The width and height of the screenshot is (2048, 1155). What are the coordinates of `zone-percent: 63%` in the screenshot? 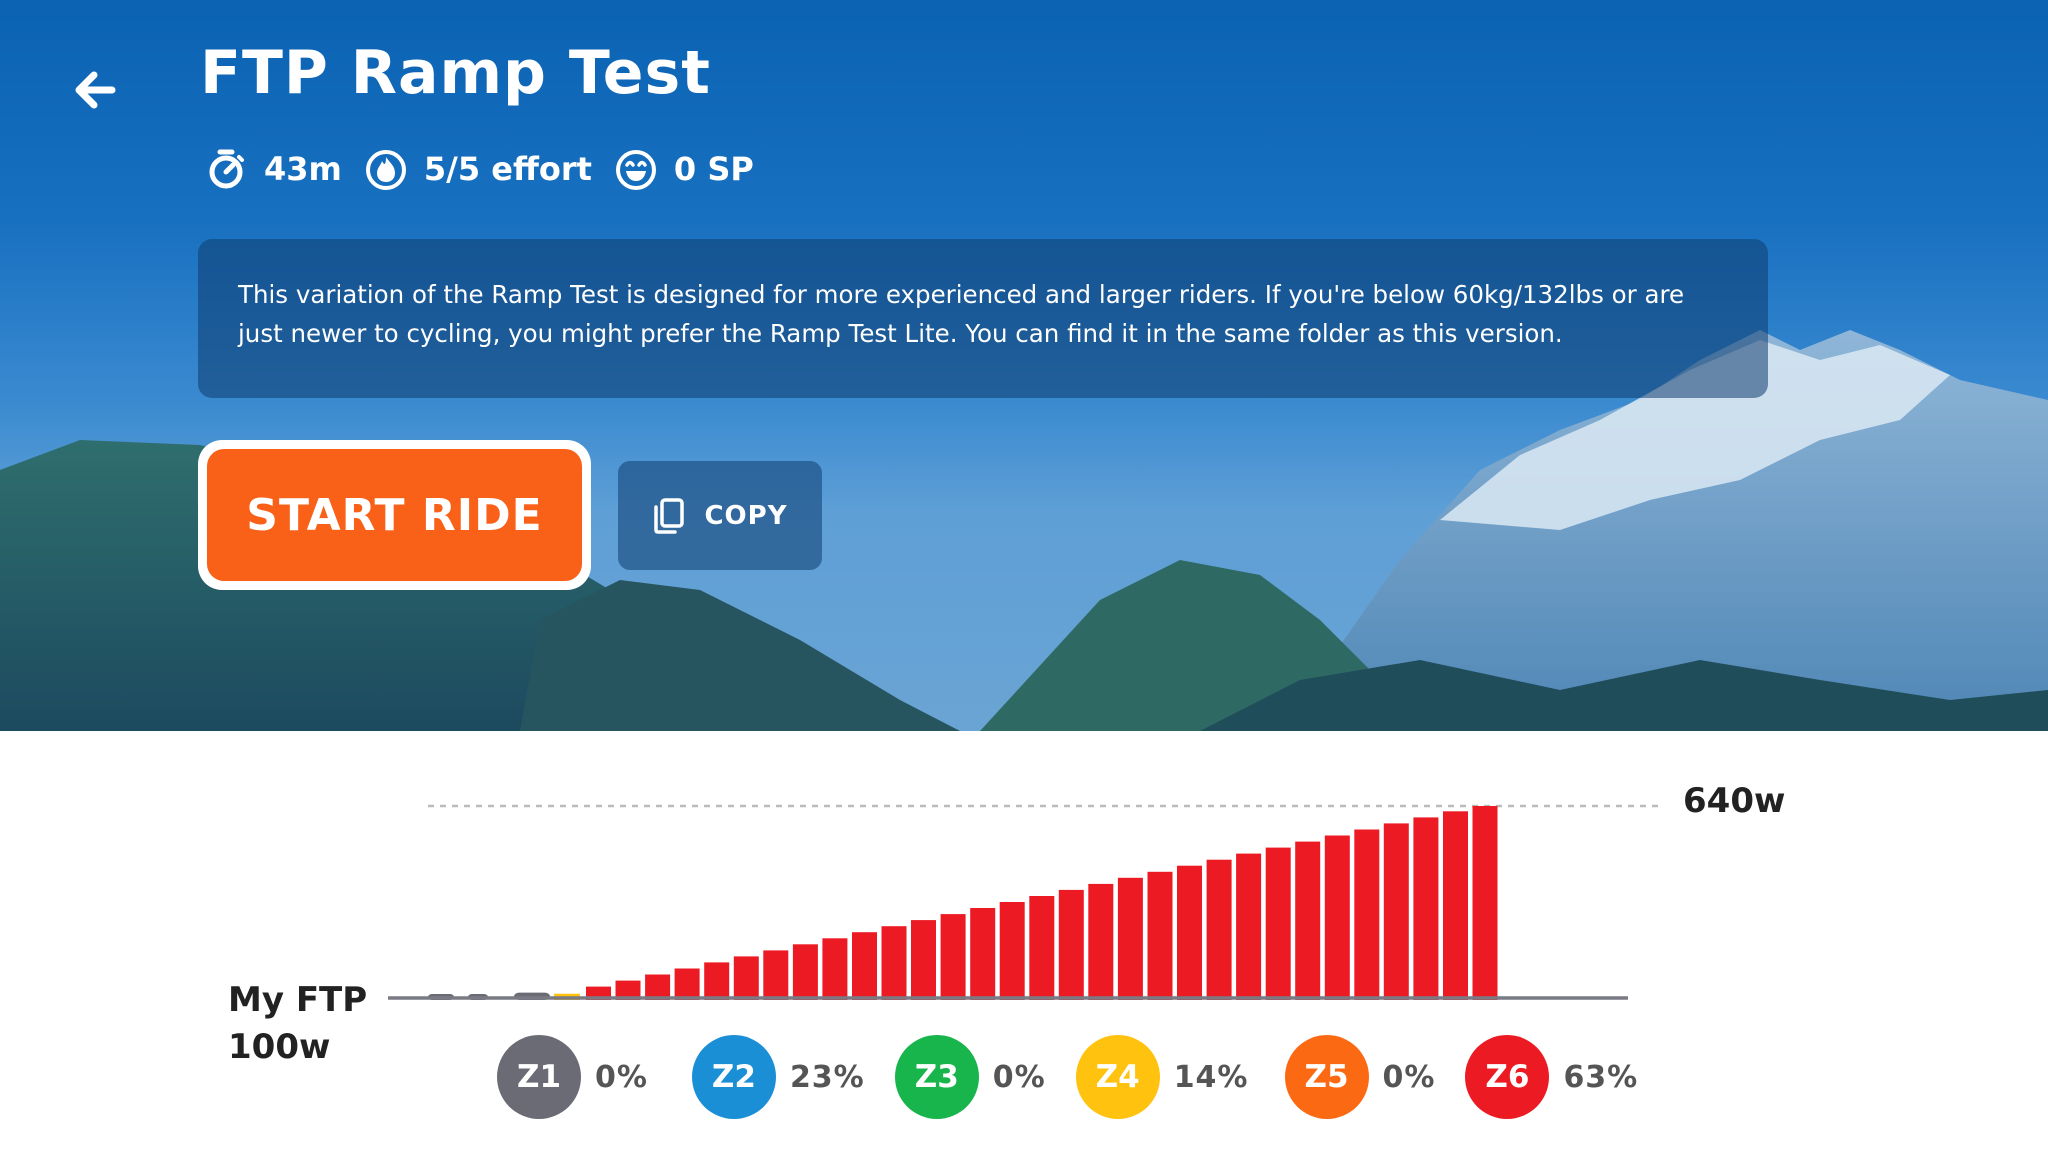 It's located at (1601, 1077).